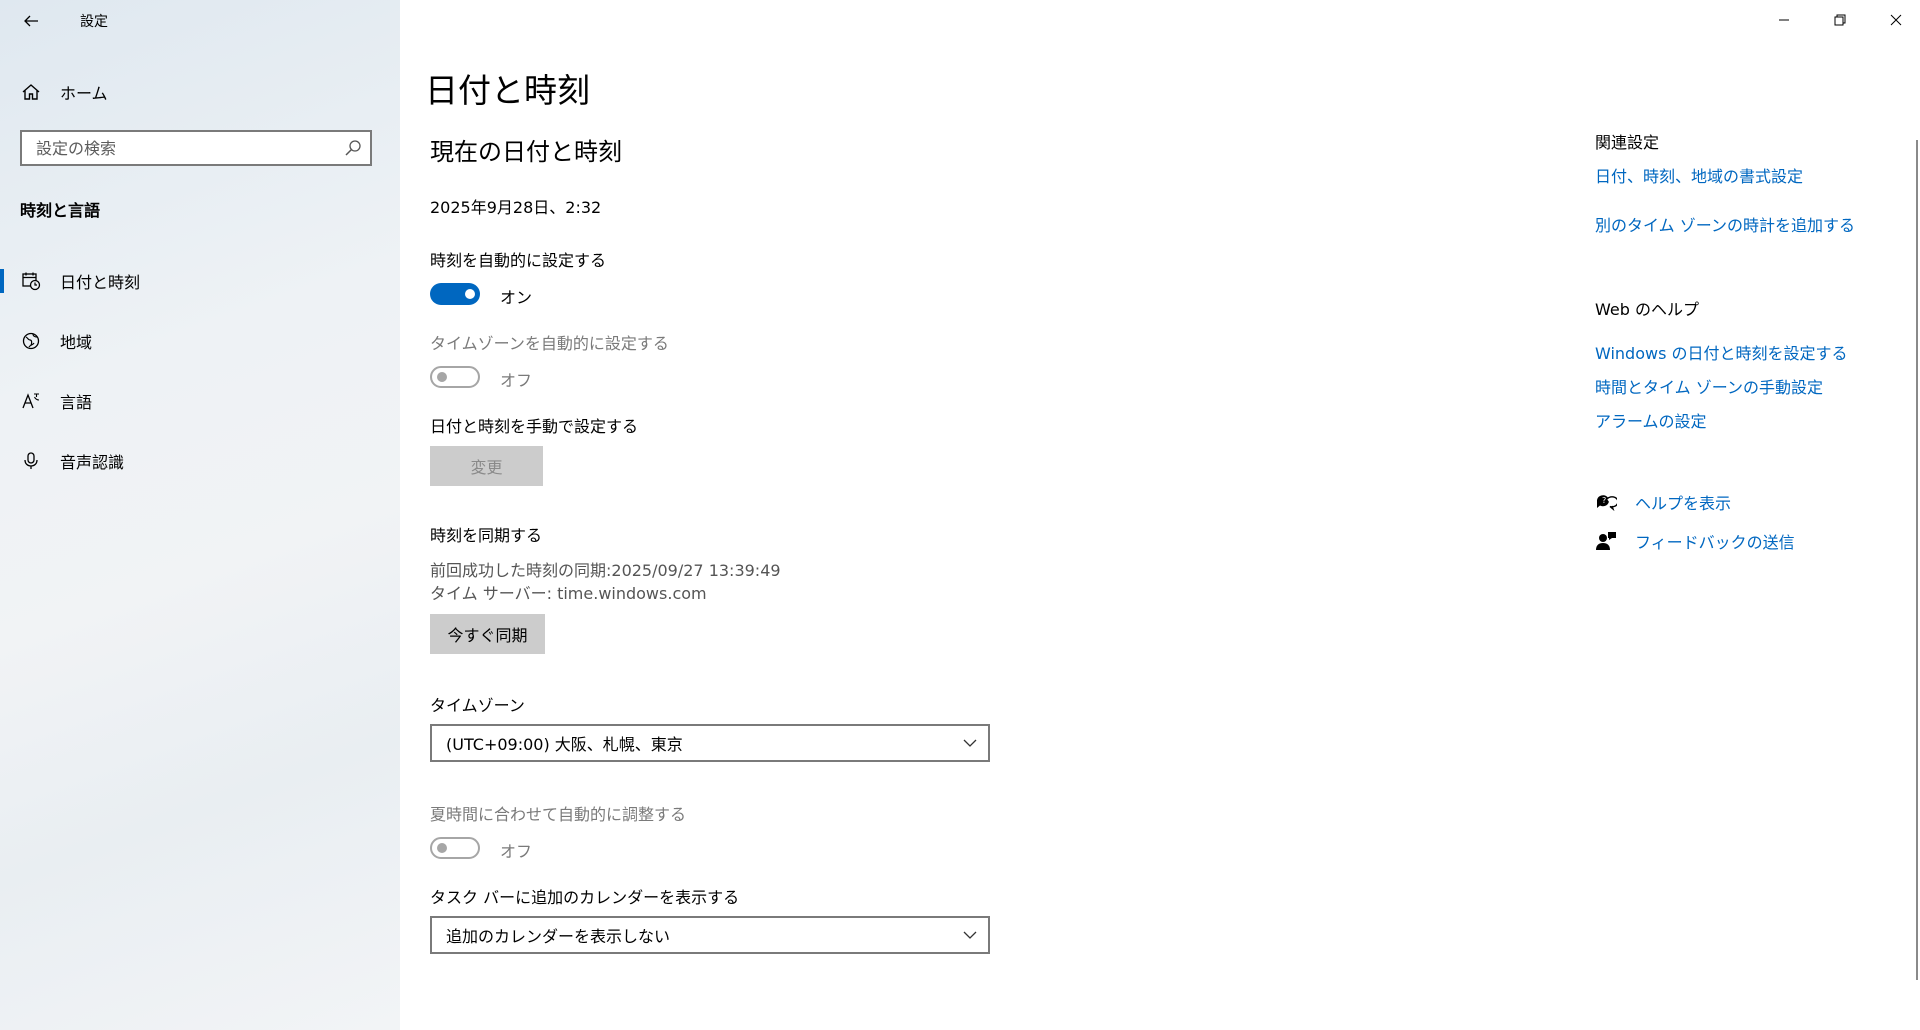  Describe the element at coordinates (710, 743) in the screenshot. I see `timezone-dropdown: (UTC+09:00) 大阪、札幌、東京` at that location.